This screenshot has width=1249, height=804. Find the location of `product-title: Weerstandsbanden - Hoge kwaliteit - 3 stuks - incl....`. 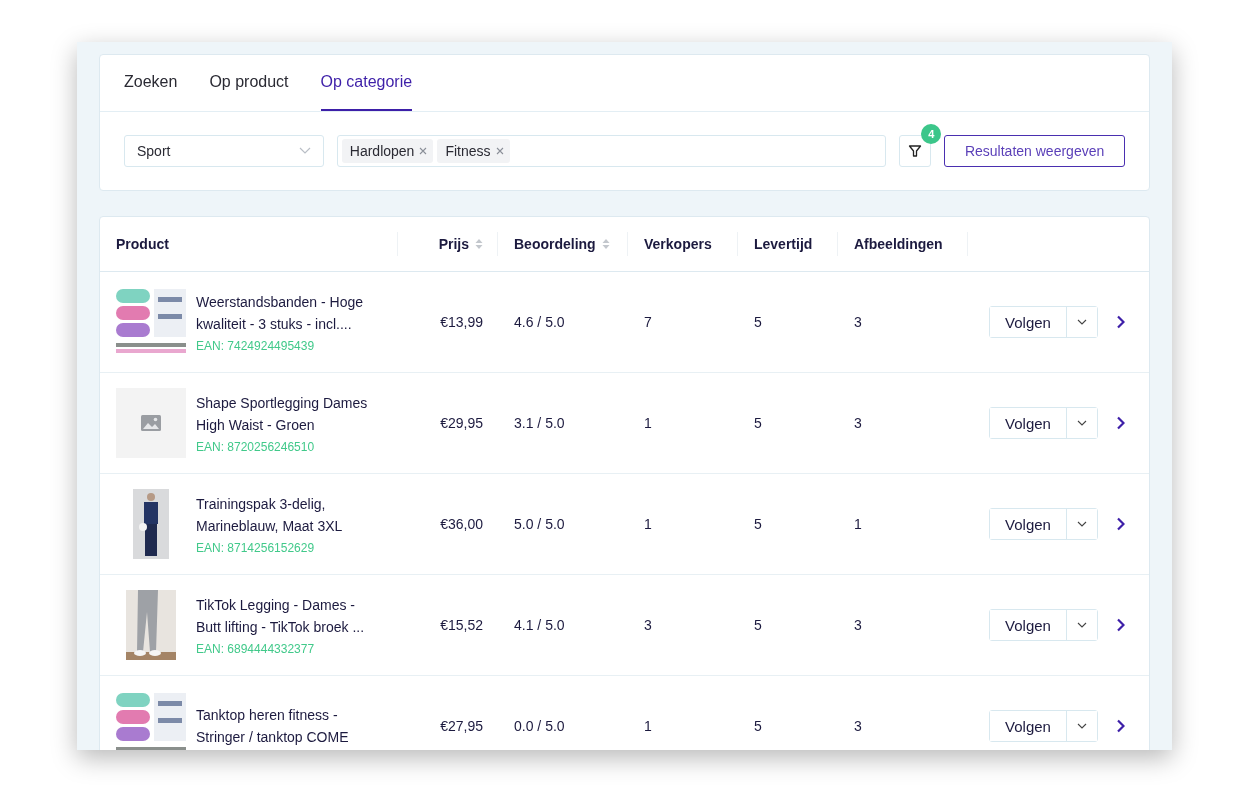

product-title: Weerstandsbanden - Hoge kwaliteit - 3 stuks - incl.... is located at coordinates (286, 313).